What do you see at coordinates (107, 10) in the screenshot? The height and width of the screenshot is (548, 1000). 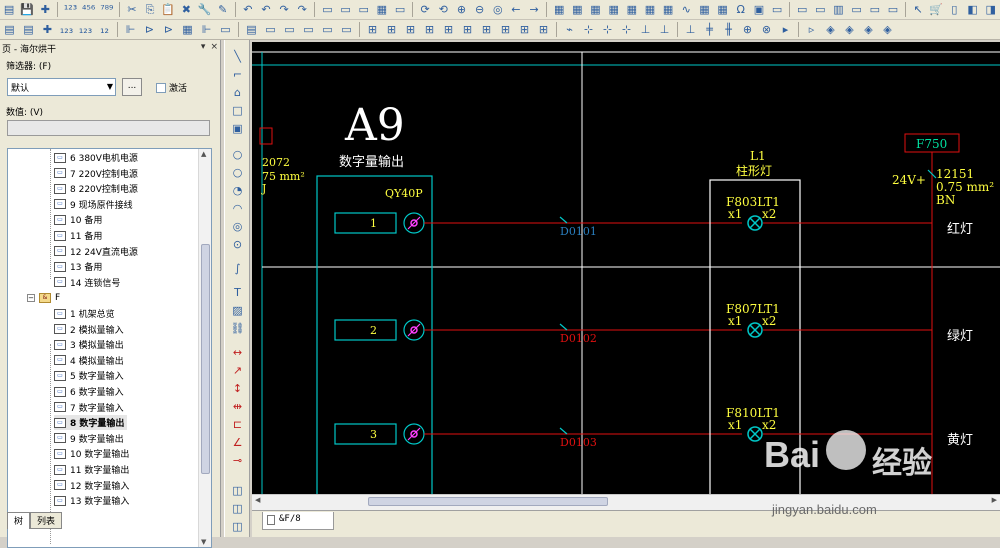 I see `seq-789-icon: ⁷⁸⁹` at bounding box center [107, 10].